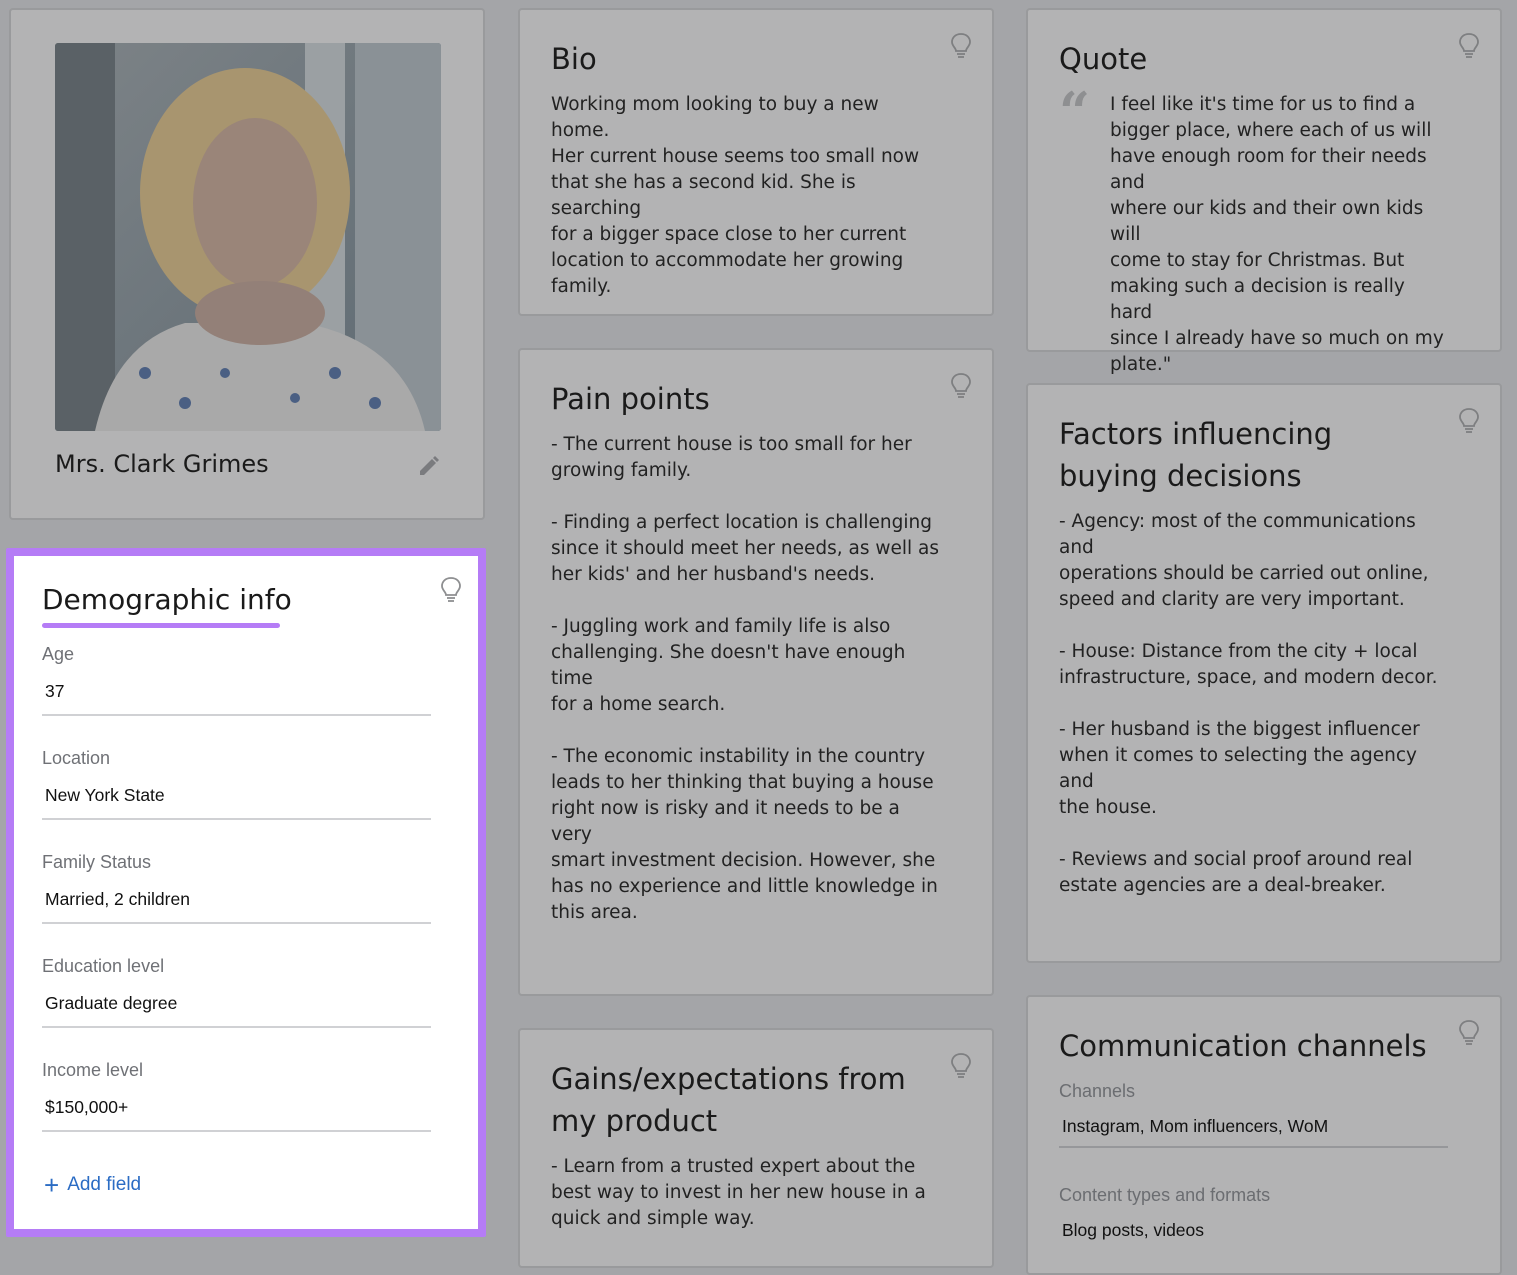 This screenshot has width=1517, height=1275. I want to click on persona-name: Mrs. Clark Grimes, so click(162, 464).